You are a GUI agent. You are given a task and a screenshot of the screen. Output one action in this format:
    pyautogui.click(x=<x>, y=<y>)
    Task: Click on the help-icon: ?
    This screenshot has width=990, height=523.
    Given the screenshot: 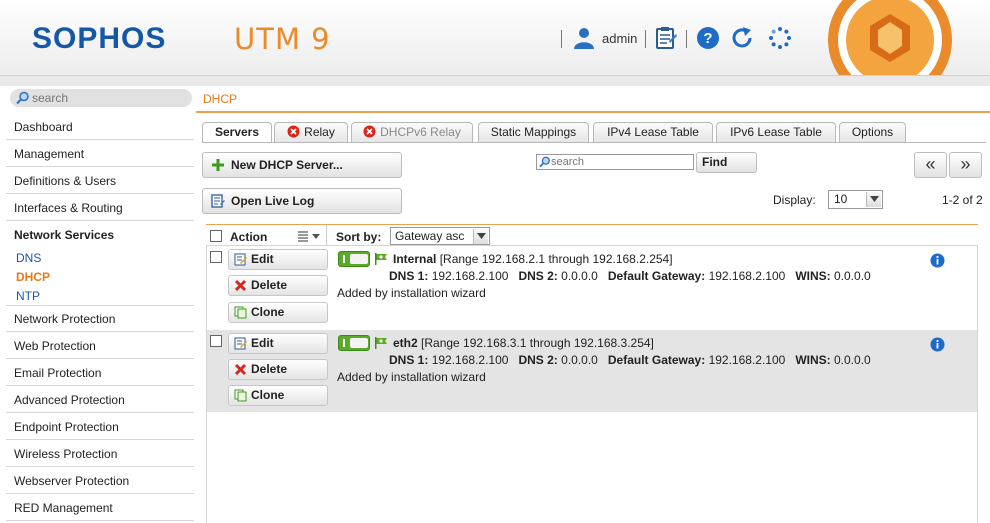 What is the action you would take?
    pyautogui.click(x=708, y=38)
    